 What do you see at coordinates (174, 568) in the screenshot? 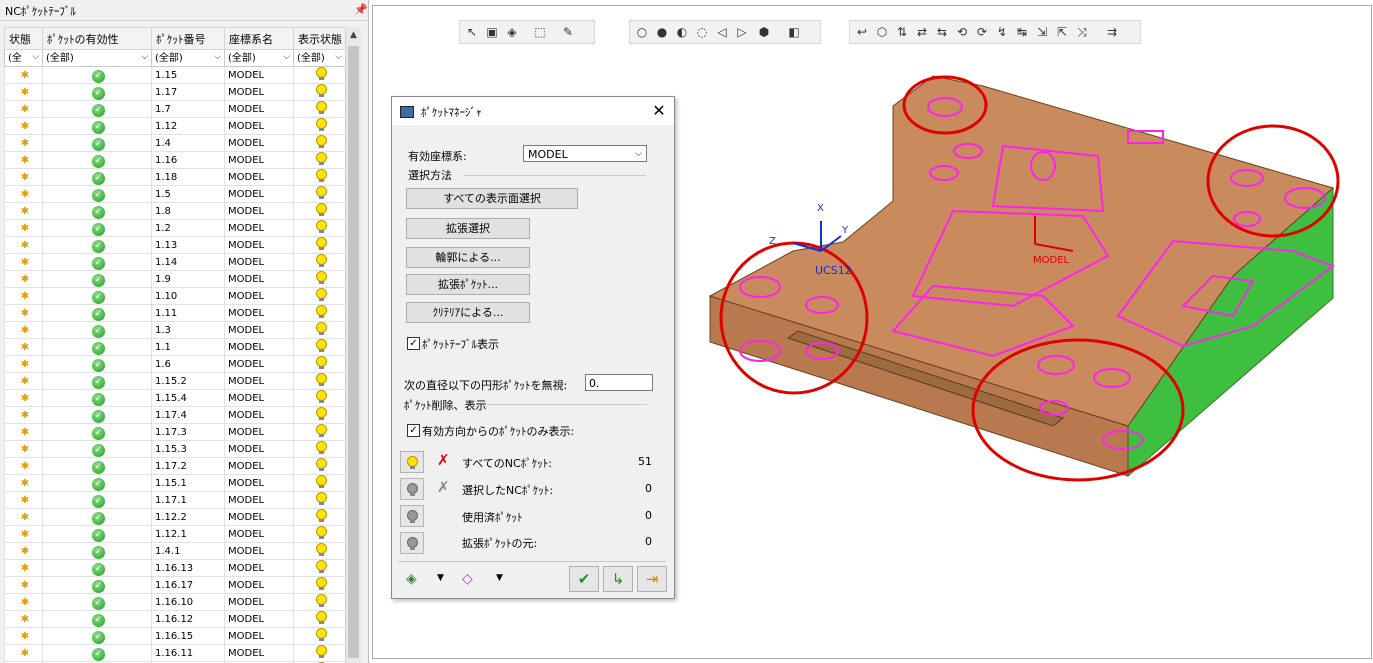
I see `table-row: ✱ ✓ 1.16.13 MODEL` at bounding box center [174, 568].